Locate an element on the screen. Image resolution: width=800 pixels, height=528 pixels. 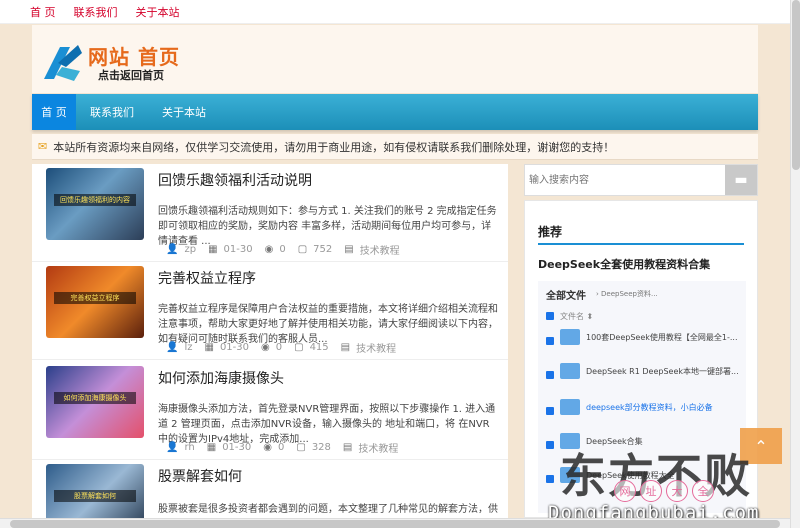
post-title: 完善权益立程序 is located at coordinates (207, 278).